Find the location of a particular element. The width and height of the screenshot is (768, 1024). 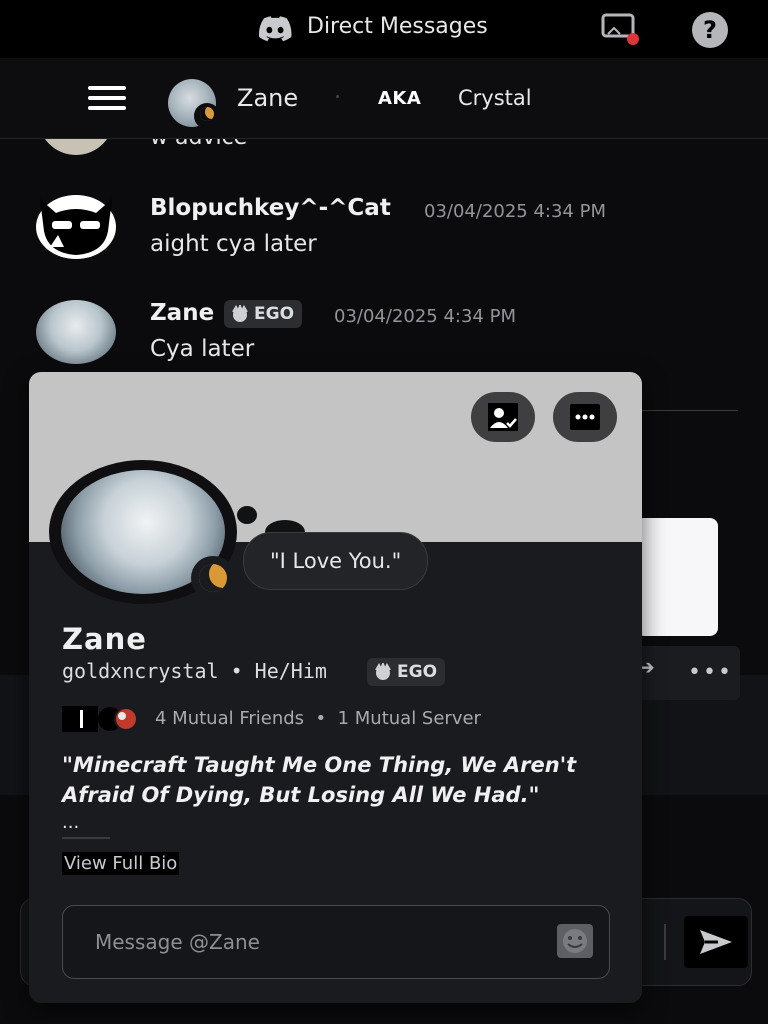

emoji-button is located at coordinates (575, 941).